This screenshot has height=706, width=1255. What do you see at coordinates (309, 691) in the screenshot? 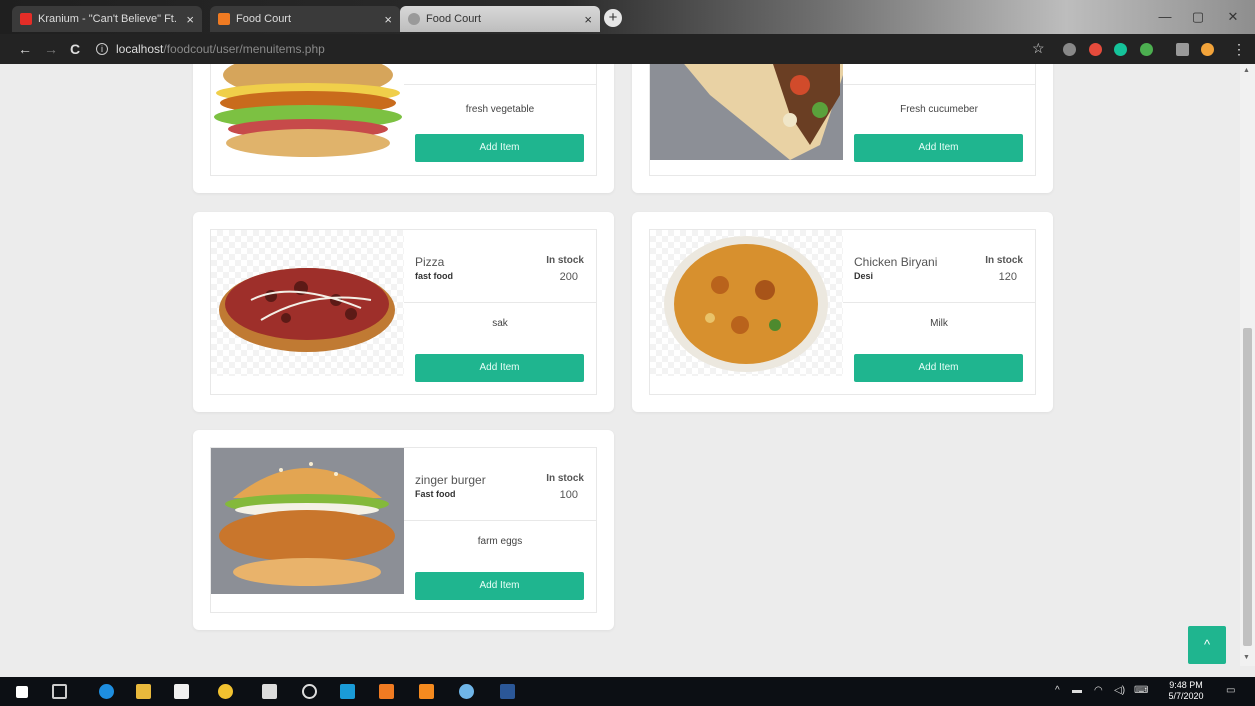
I see `media-player-icon` at bounding box center [309, 691].